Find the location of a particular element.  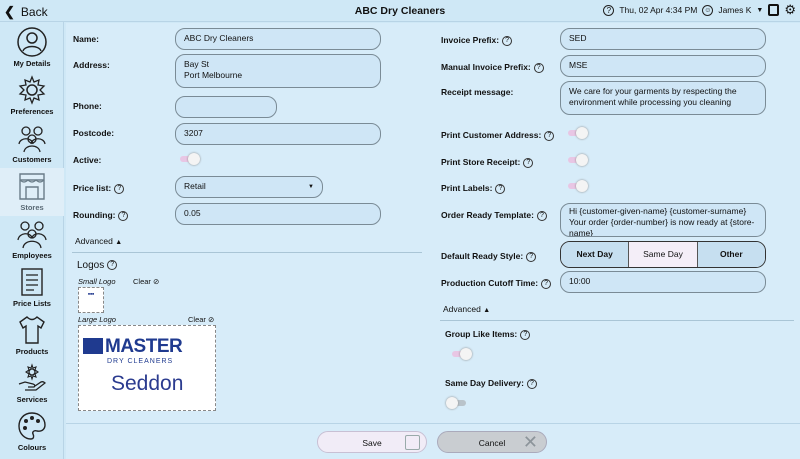

dropdown-arrow-icon: ▼ is located at coordinates (311, 187).